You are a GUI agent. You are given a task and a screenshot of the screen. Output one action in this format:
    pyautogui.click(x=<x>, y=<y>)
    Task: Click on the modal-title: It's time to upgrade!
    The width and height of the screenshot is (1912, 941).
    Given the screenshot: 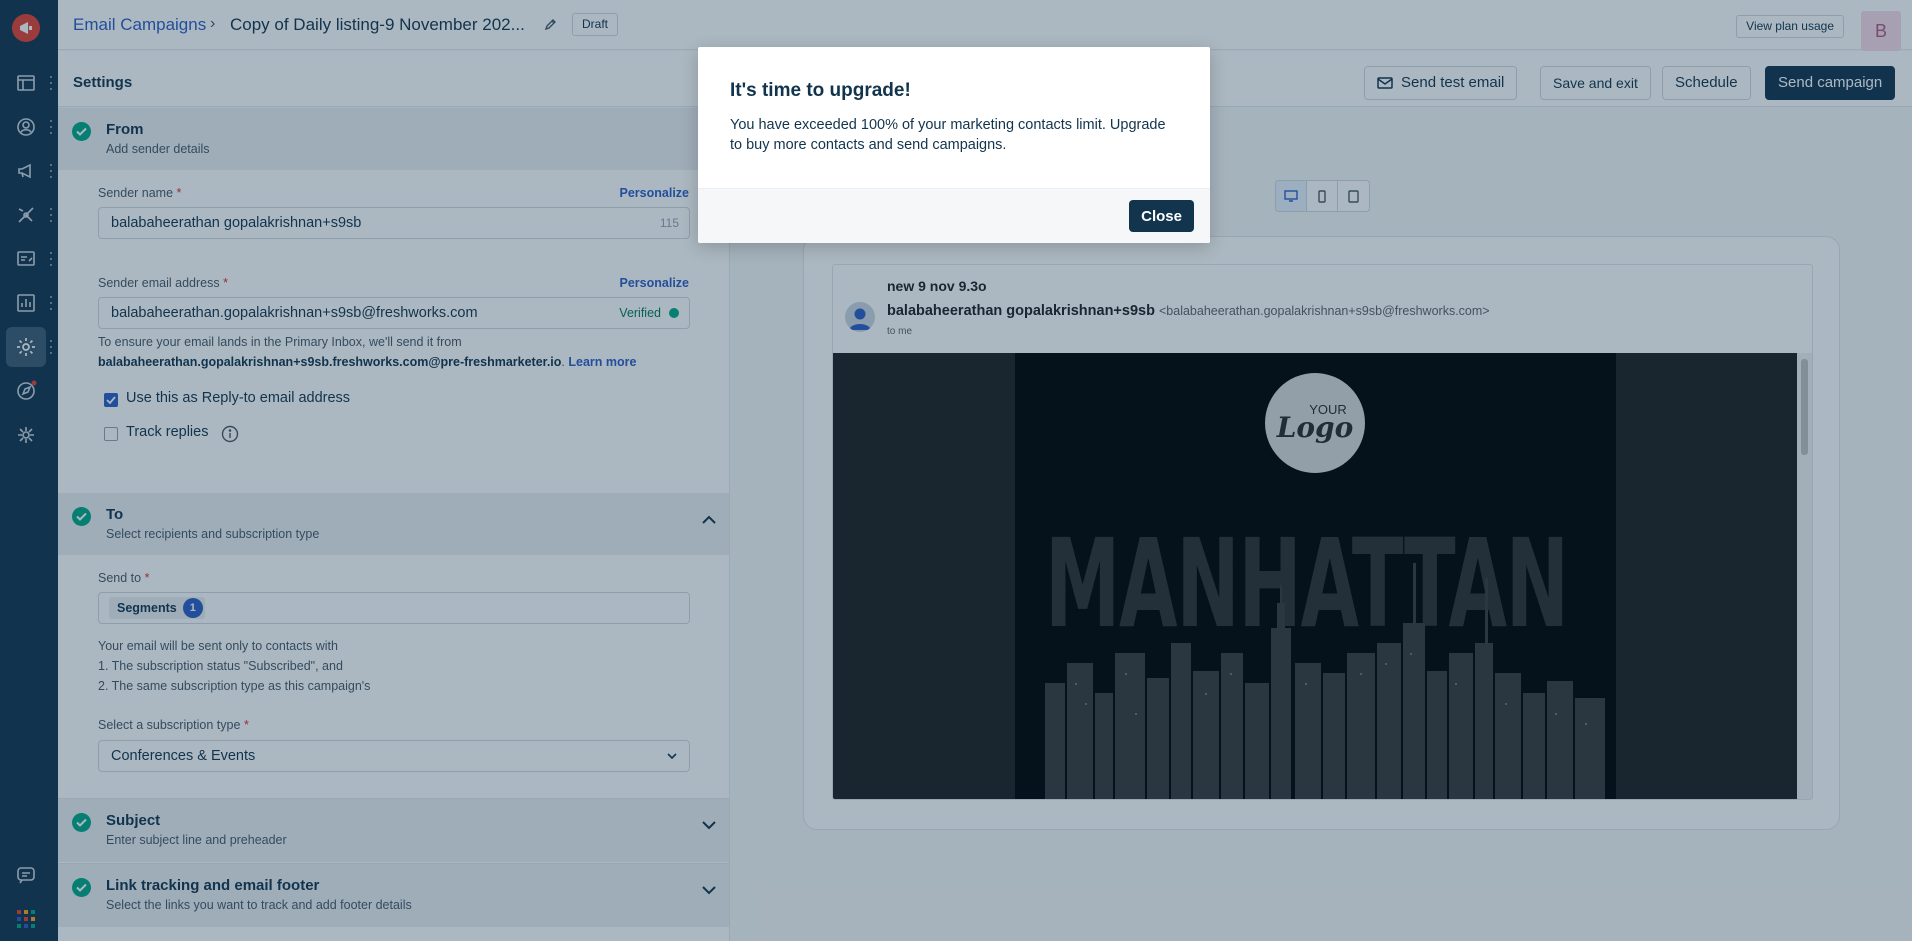 What is the action you would take?
    pyautogui.click(x=820, y=90)
    